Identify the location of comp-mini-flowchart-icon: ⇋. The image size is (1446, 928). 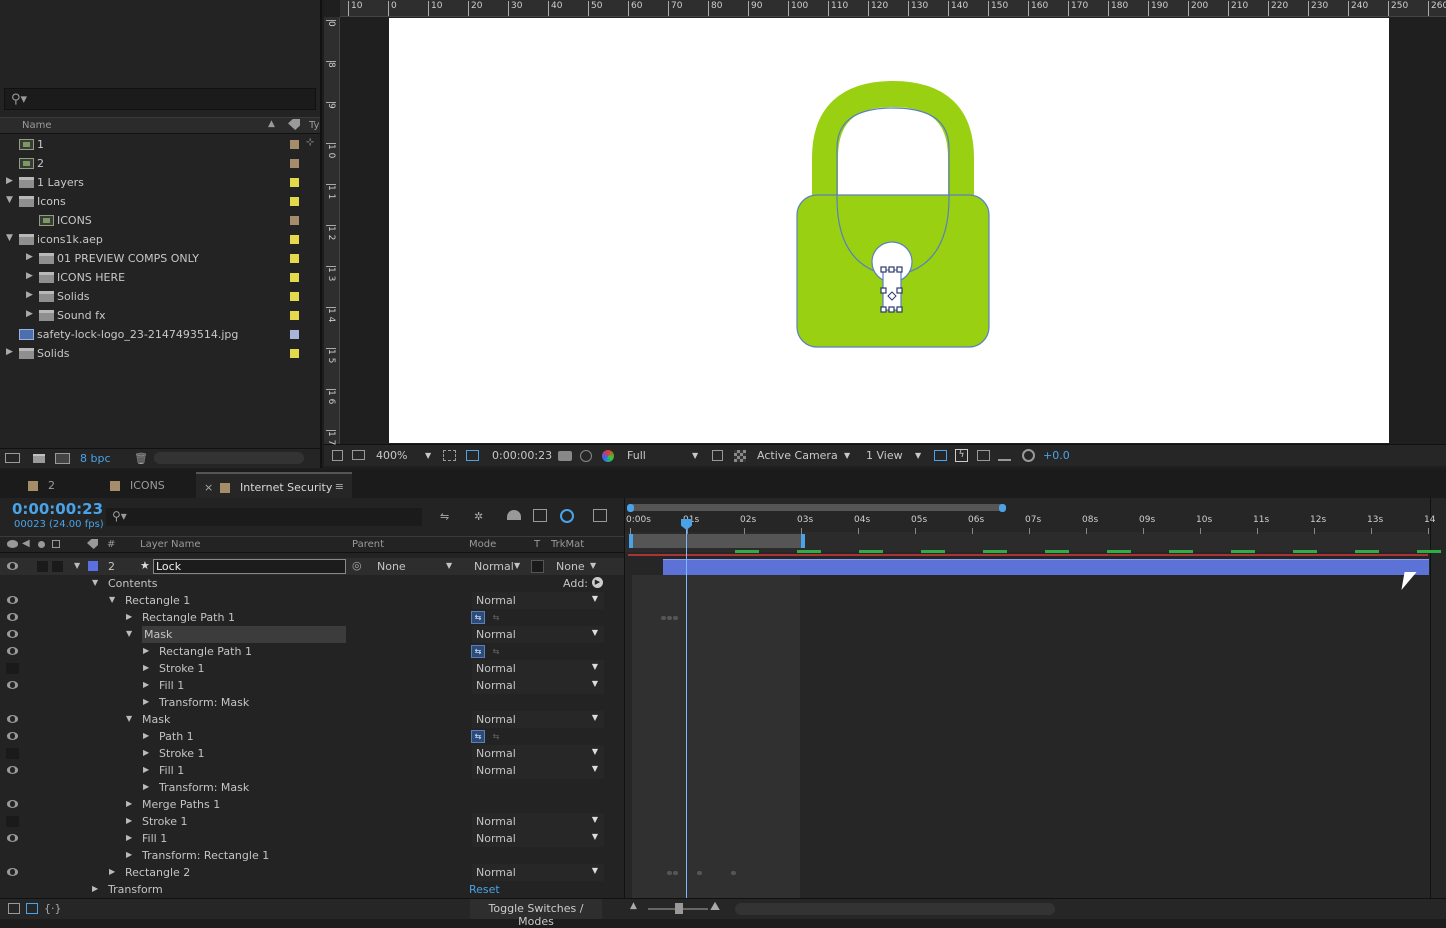
(444, 516).